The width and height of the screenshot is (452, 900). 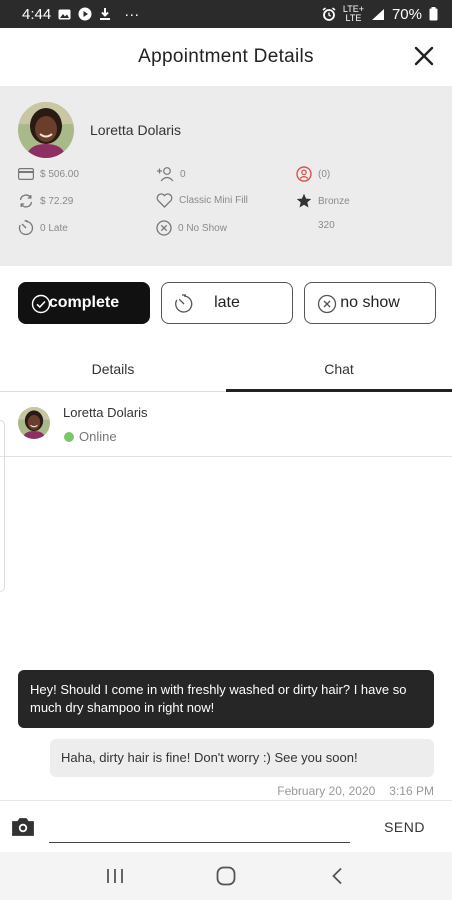 I want to click on credit-card-icon, so click(x=26, y=174).